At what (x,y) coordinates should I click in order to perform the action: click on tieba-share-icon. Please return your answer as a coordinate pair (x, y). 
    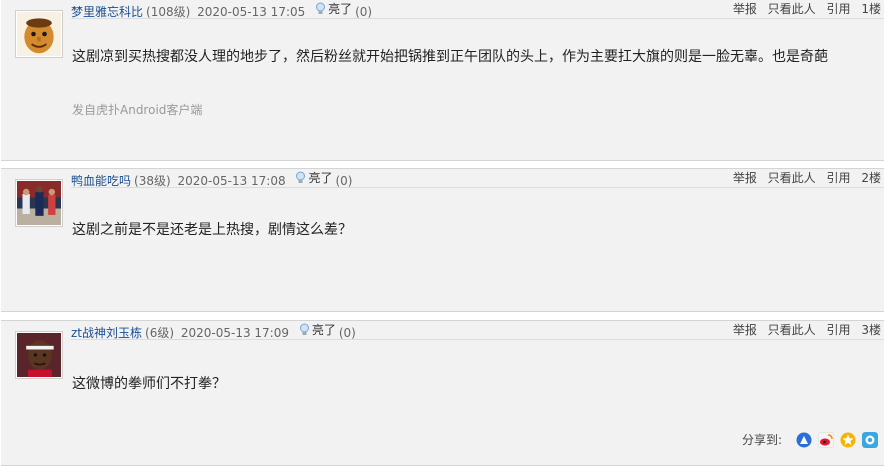
    Looking at the image, I should click on (804, 440).